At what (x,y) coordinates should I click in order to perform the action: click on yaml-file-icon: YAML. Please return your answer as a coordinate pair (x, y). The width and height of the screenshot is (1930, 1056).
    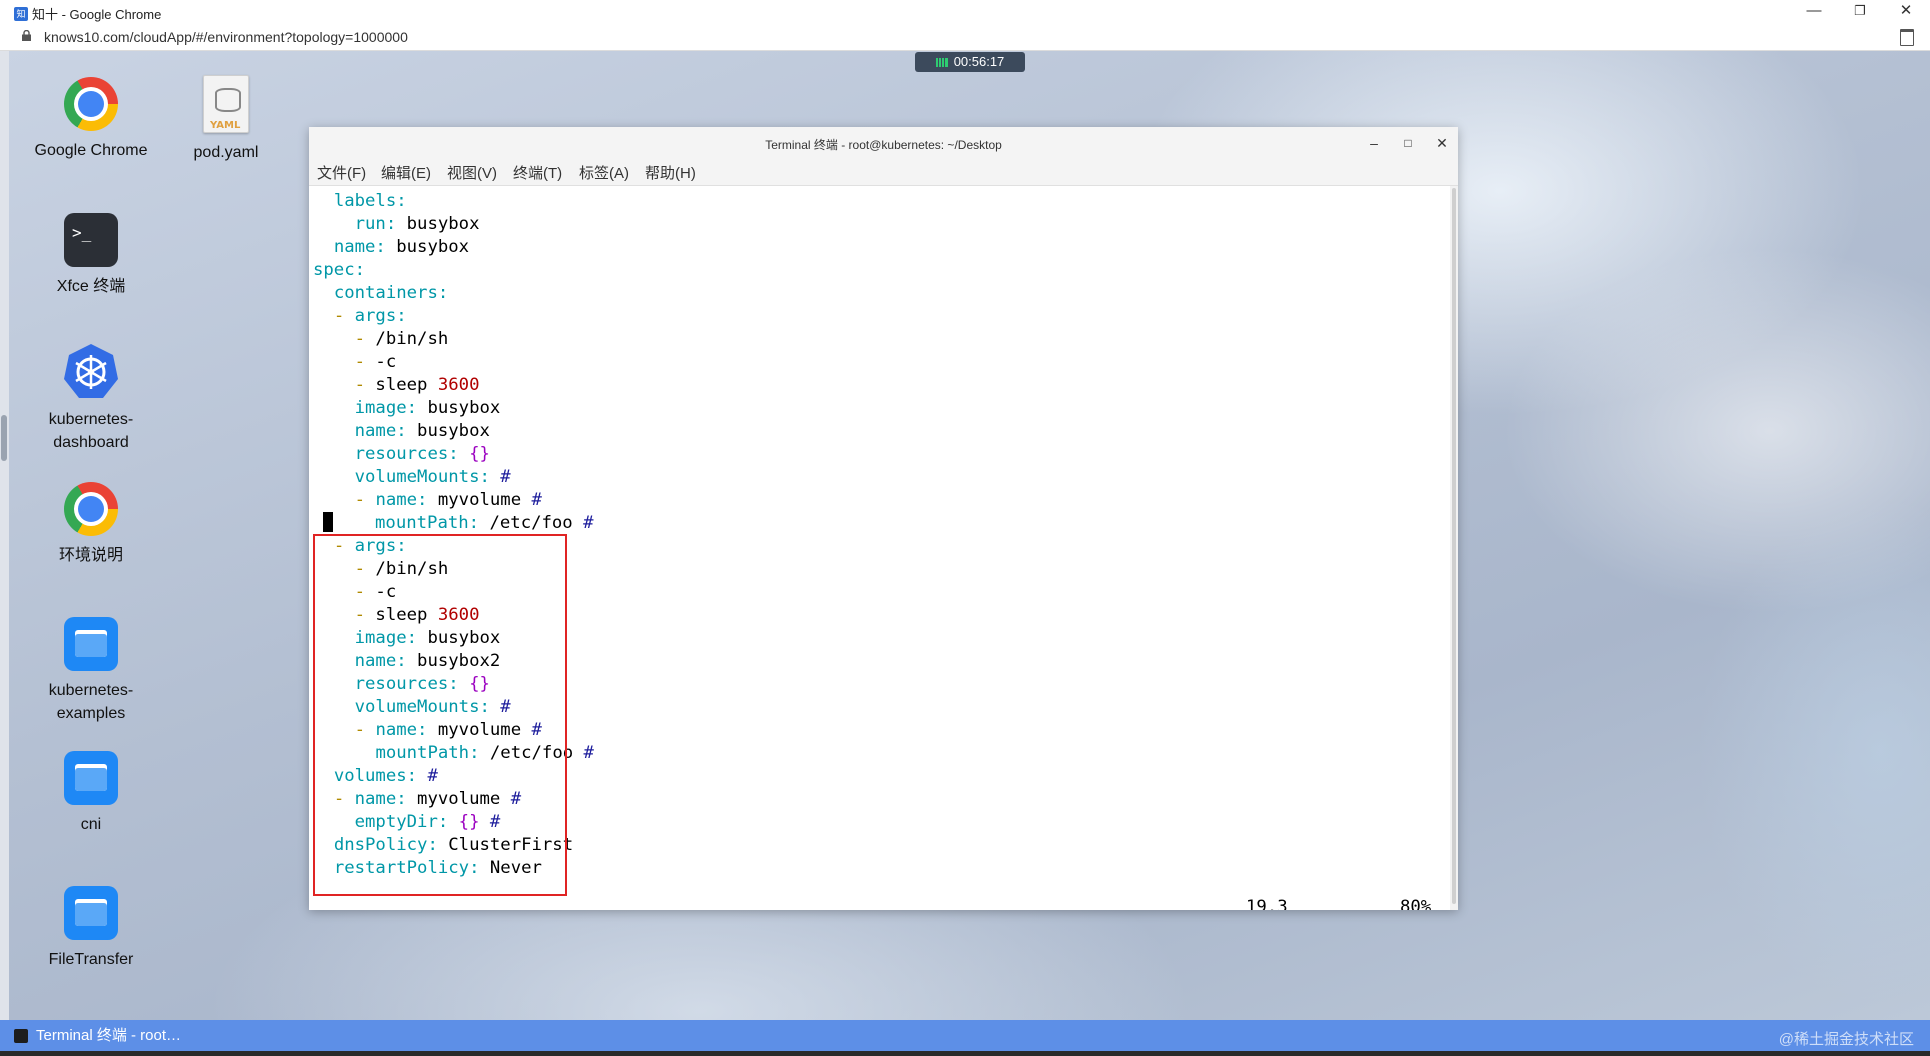
    Looking at the image, I should click on (226, 104).